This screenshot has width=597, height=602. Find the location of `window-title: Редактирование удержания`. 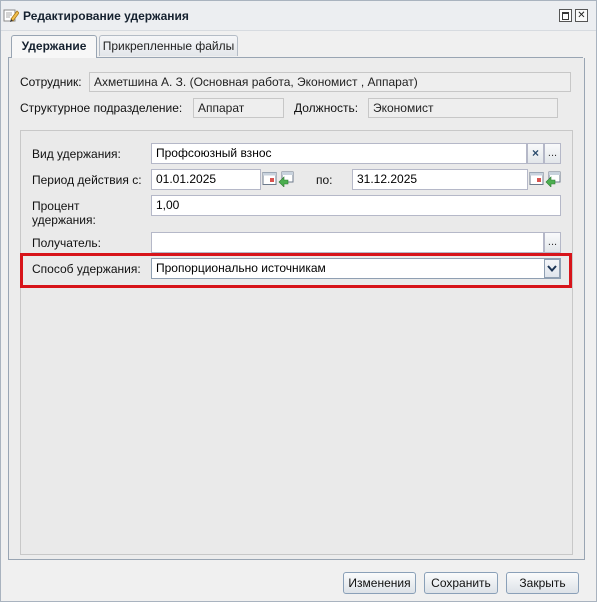

window-title: Редактирование удержания is located at coordinates (106, 16).